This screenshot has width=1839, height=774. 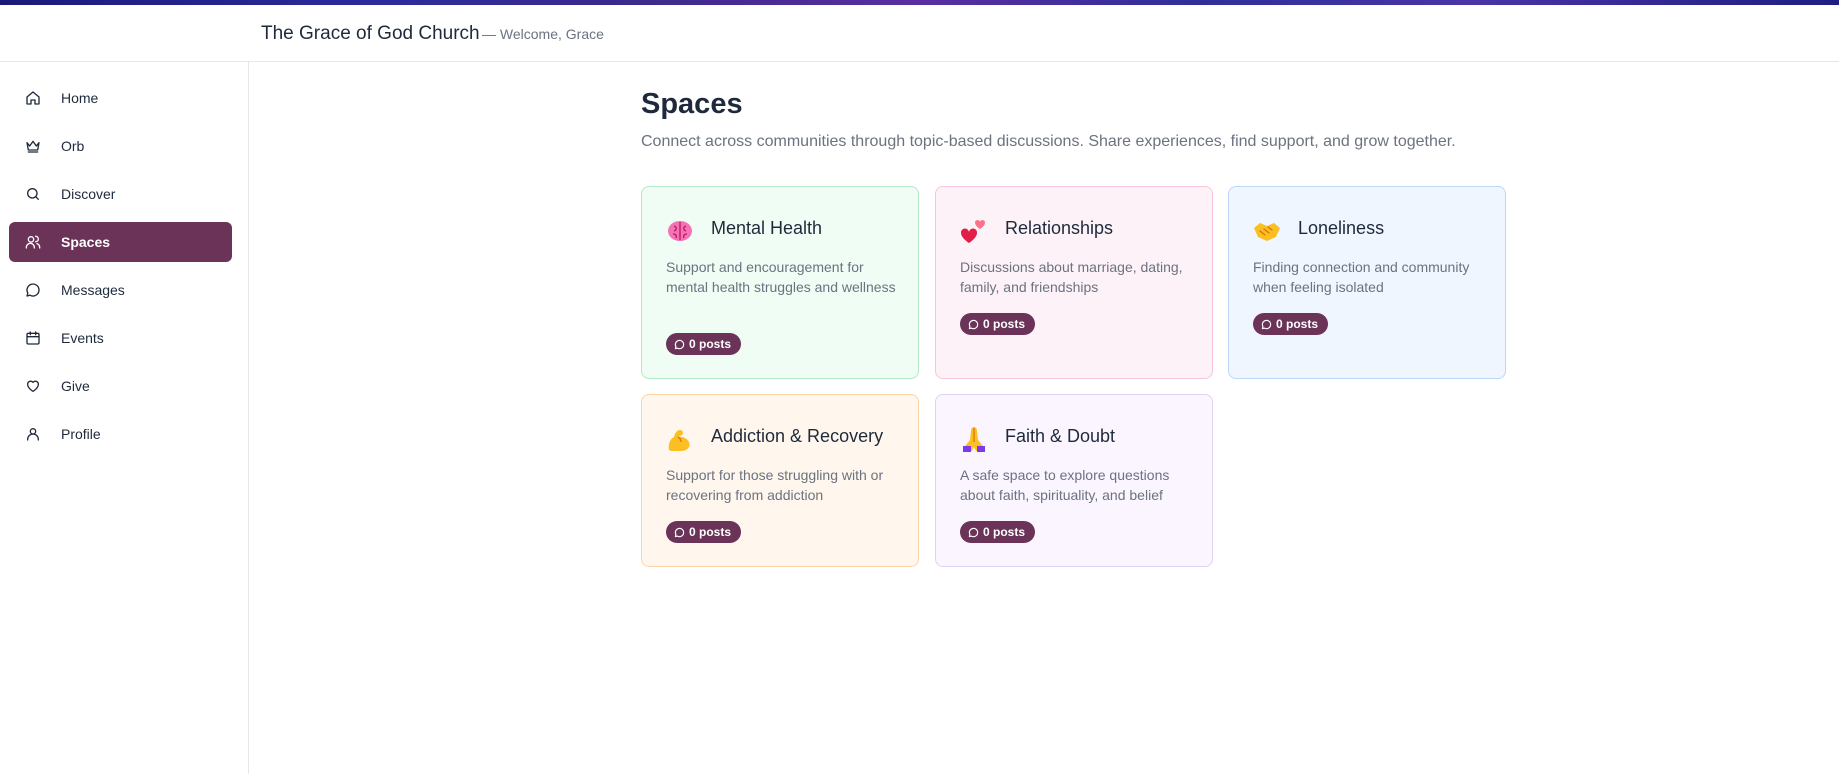 What do you see at coordinates (93, 290) in the screenshot?
I see `sidebar-item-label: Messages` at bounding box center [93, 290].